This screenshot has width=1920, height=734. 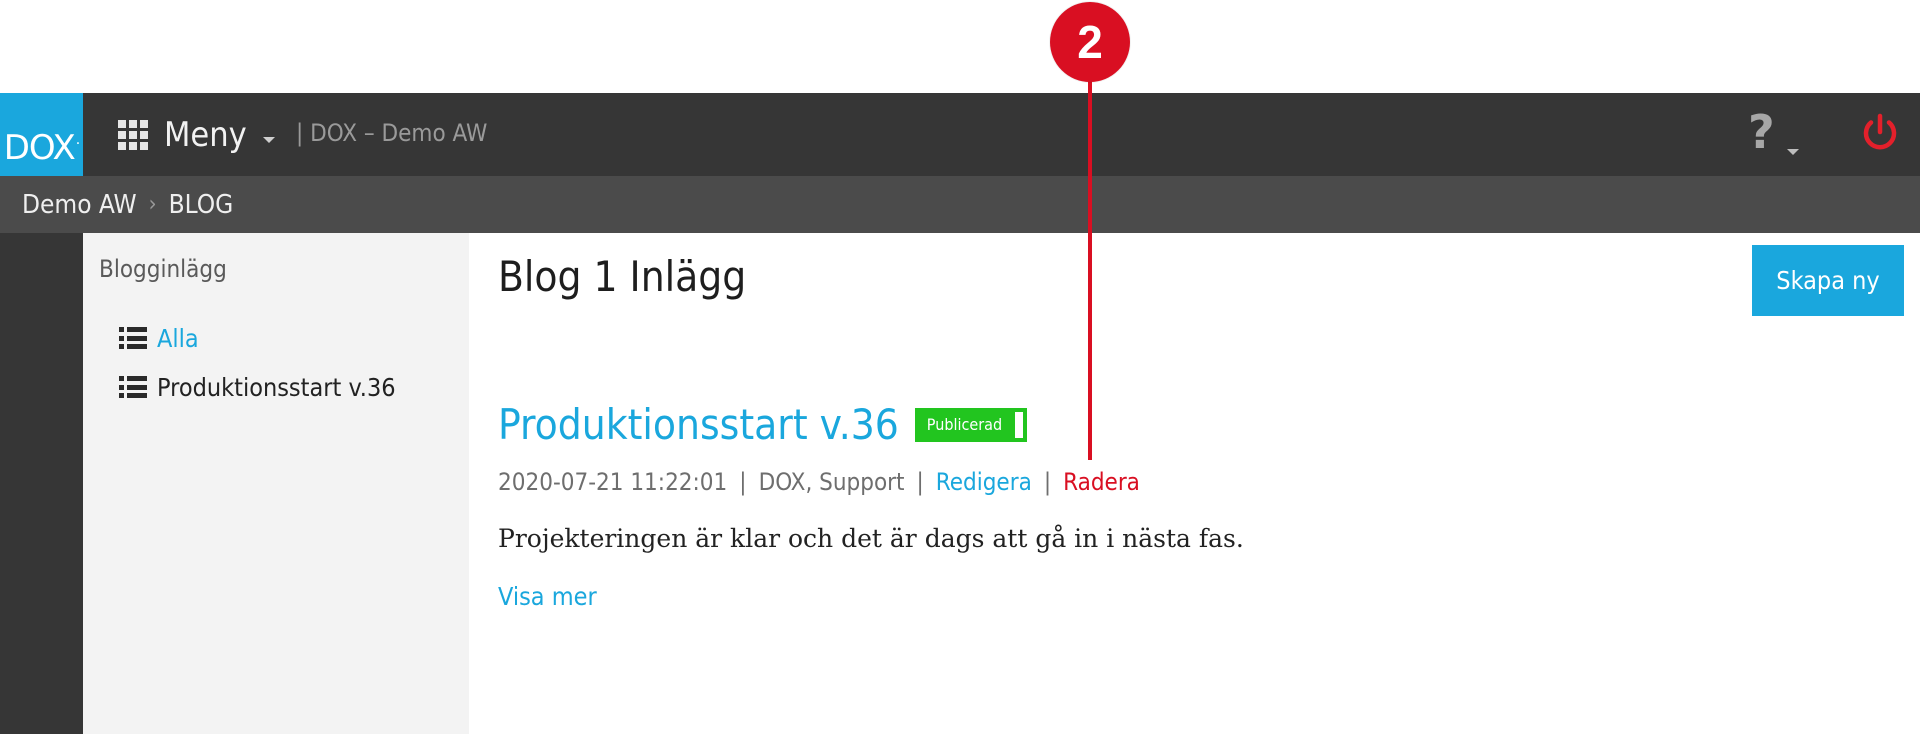 I want to click on sidebar-item-label: Produktionsstart v.36, so click(x=276, y=387).